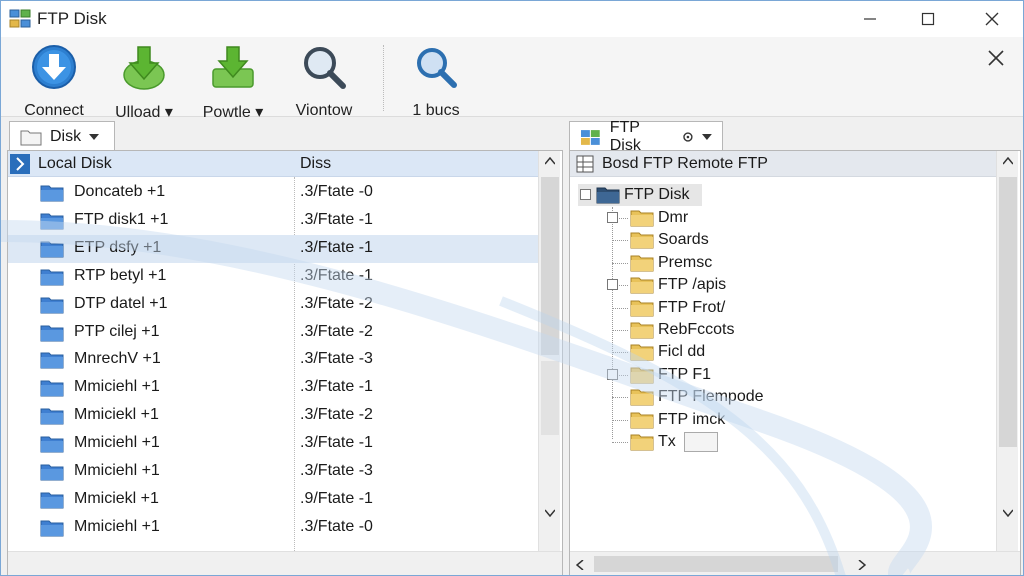  Describe the element at coordinates (705, 308) in the screenshot. I see `tree-item: FTP Frot/` at that location.